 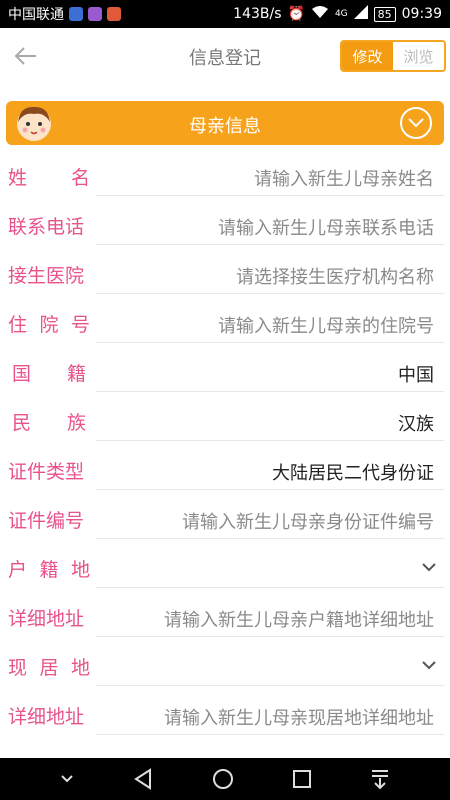 What do you see at coordinates (225, 566) in the screenshot?
I see `field-row-household-registration: 户 籍 地` at bounding box center [225, 566].